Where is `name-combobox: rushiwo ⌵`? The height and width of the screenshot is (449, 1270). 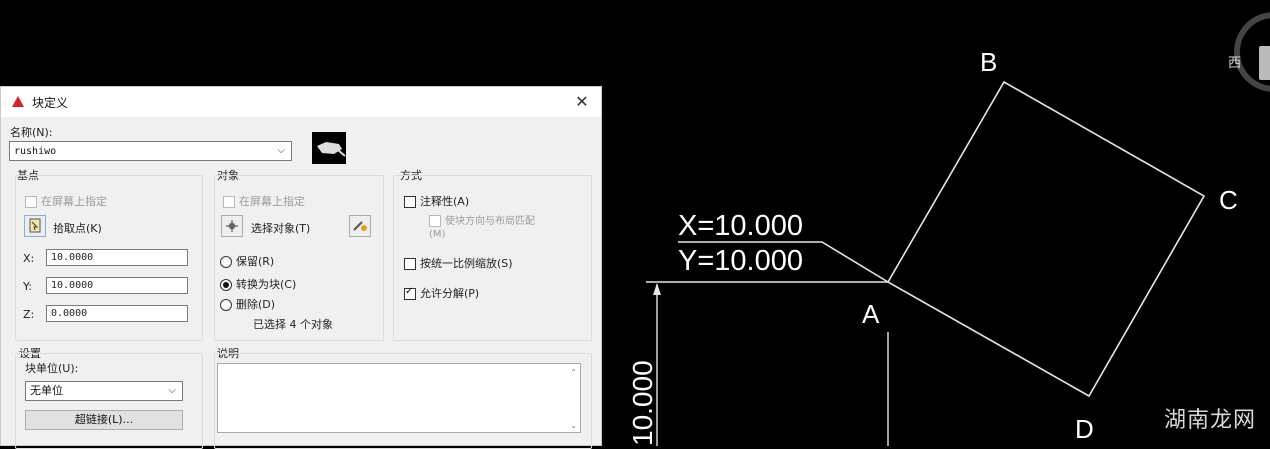 name-combobox: rushiwo ⌵ is located at coordinates (150, 151).